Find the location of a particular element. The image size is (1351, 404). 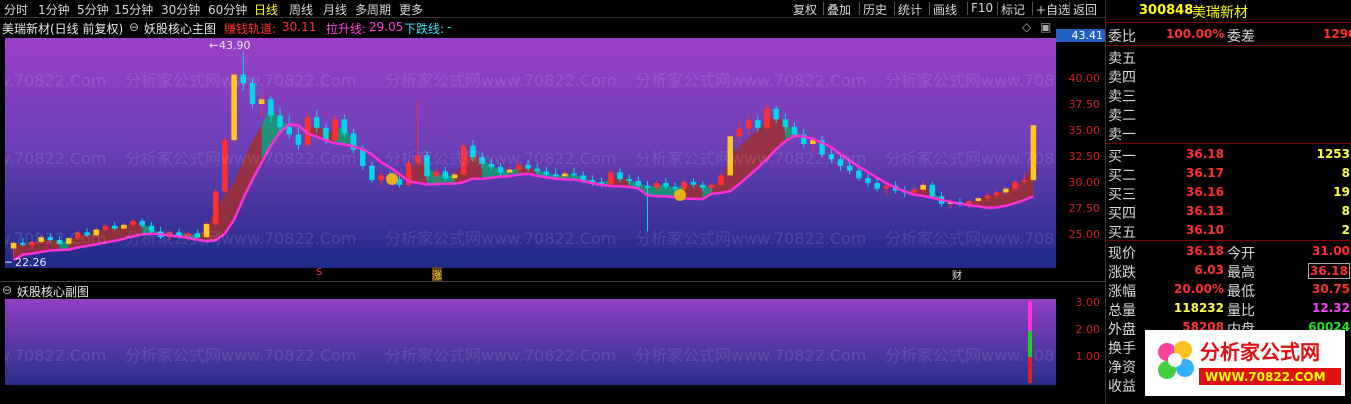

buy-row: 买三 36.16 19 is located at coordinates (1228, 192).